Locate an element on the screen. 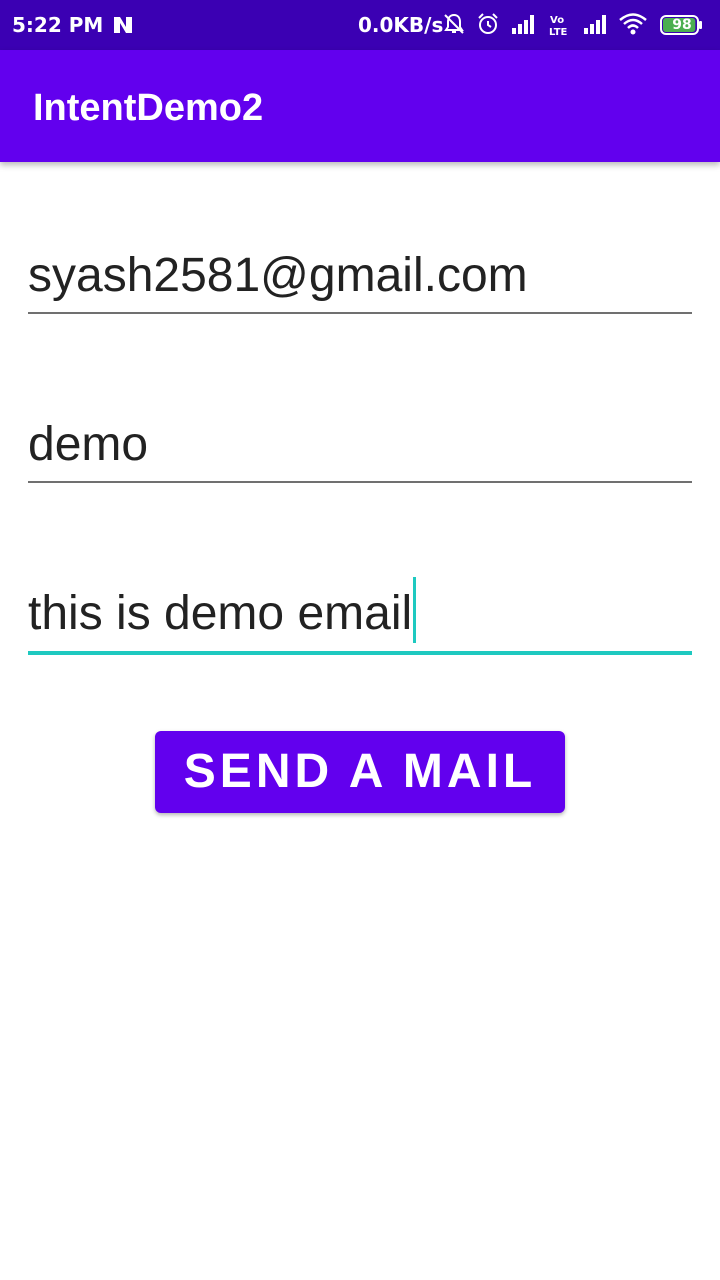 The height and width of the screenshot is (1280, 720). subject-field-value: demo is located at coordinates (88, 444).